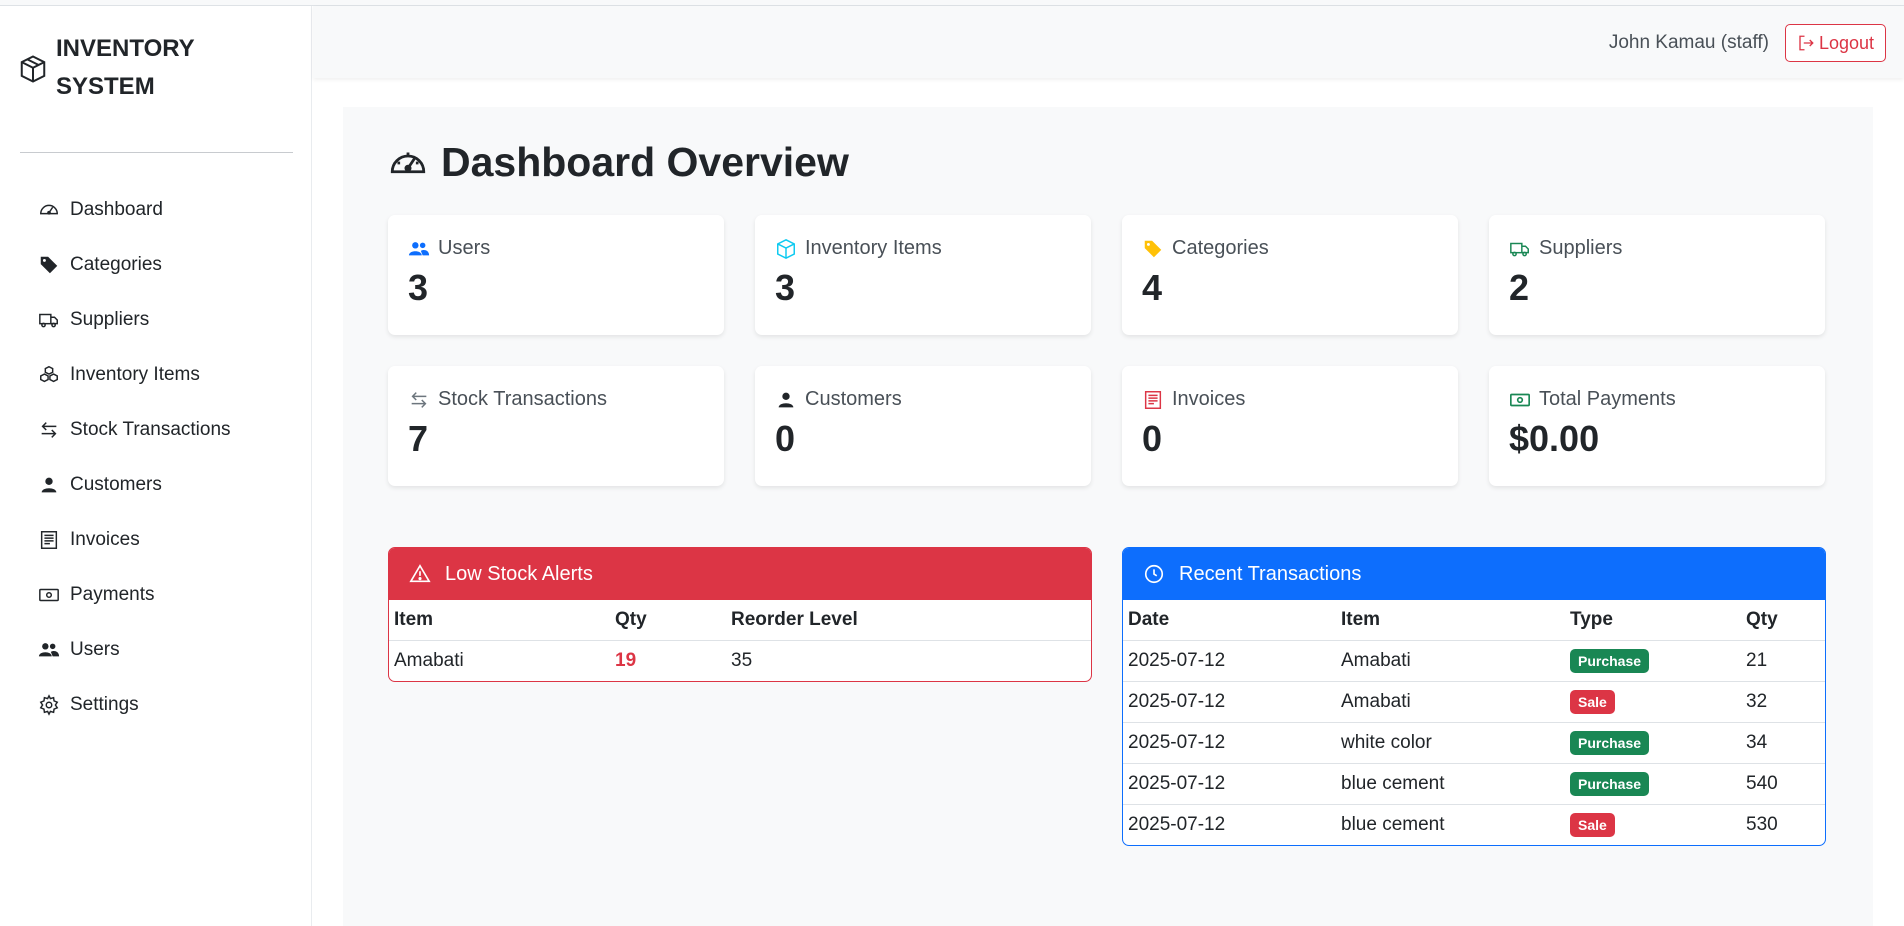  What do you see at coordinates (49, 484) in the screenshot?
I see `person-icon` at bounding box center [49, 484].